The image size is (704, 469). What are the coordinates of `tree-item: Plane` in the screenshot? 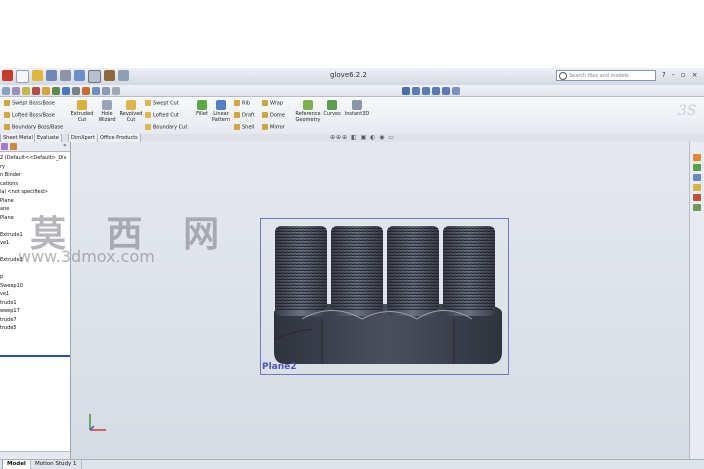 It's located at (33, 201).